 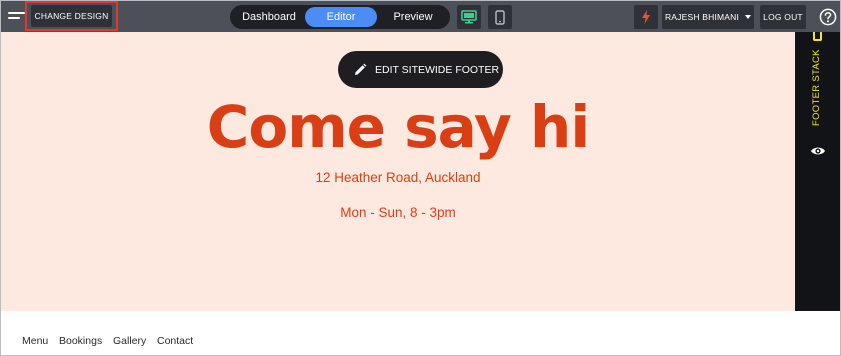 What do you see at coordinates (817, 36) in the screenshot?
I see `stack-marker-icon` at bounding box center [817, 36].